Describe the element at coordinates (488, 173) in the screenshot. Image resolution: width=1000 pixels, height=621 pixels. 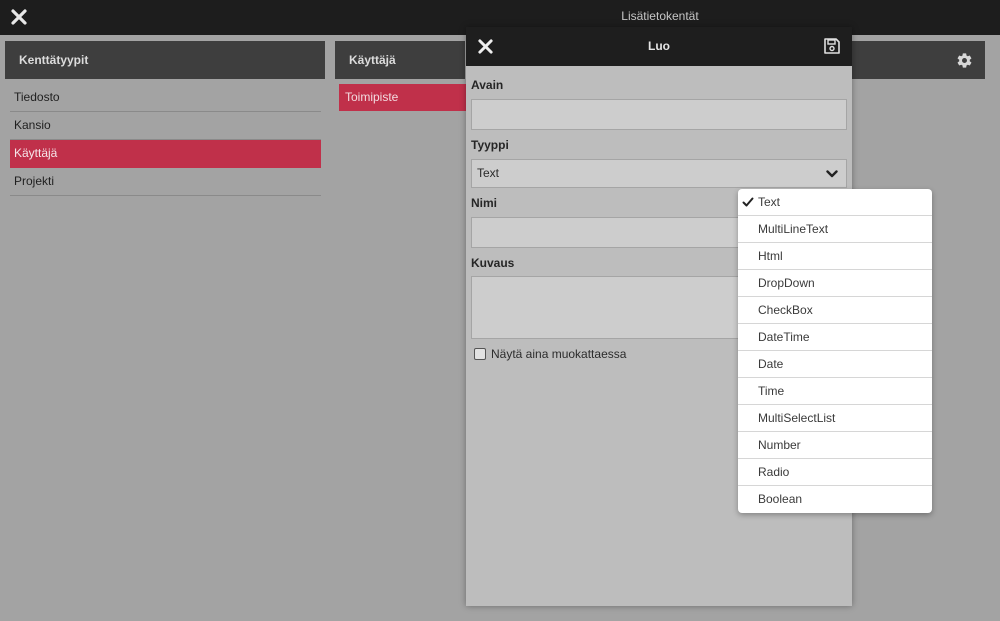
I see `type-select-value: Text` at that location.